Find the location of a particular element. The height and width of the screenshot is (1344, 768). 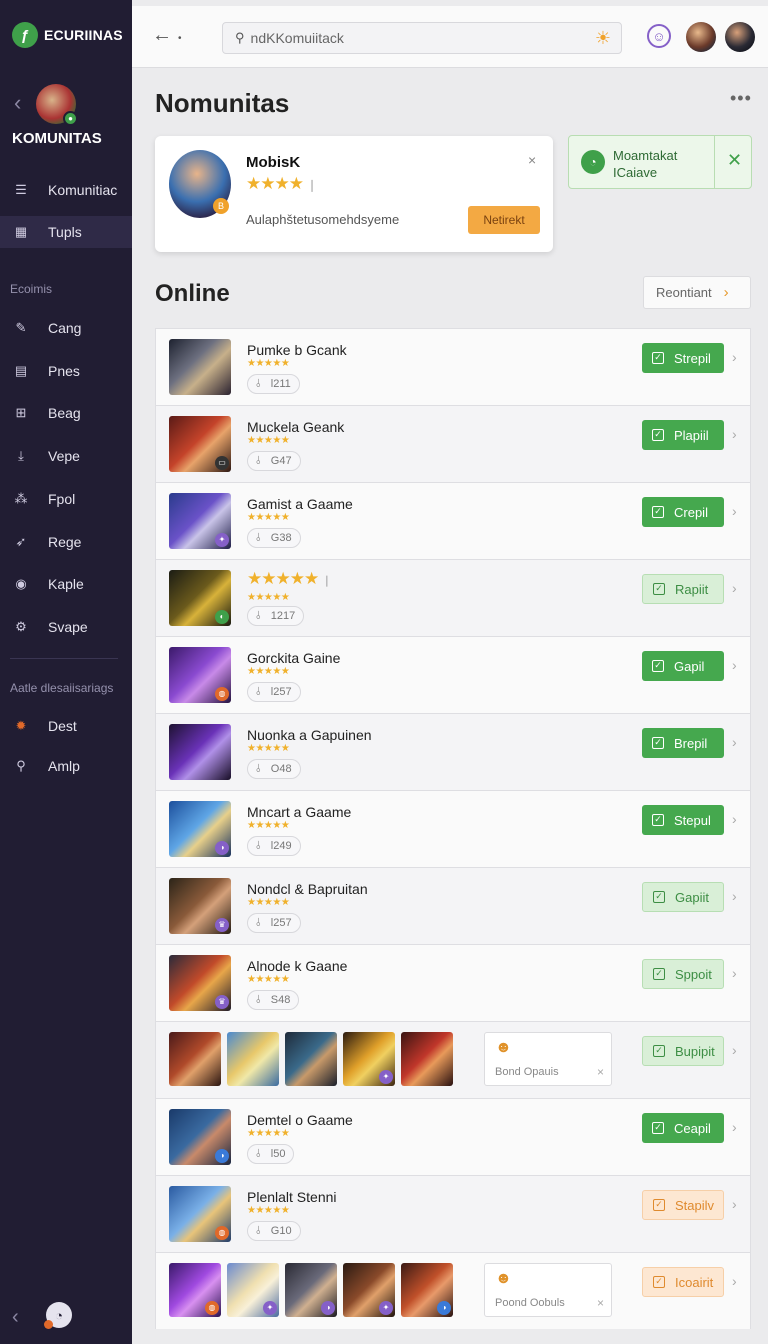

doc-icon: ▤ is located at coordinates (21, 370).